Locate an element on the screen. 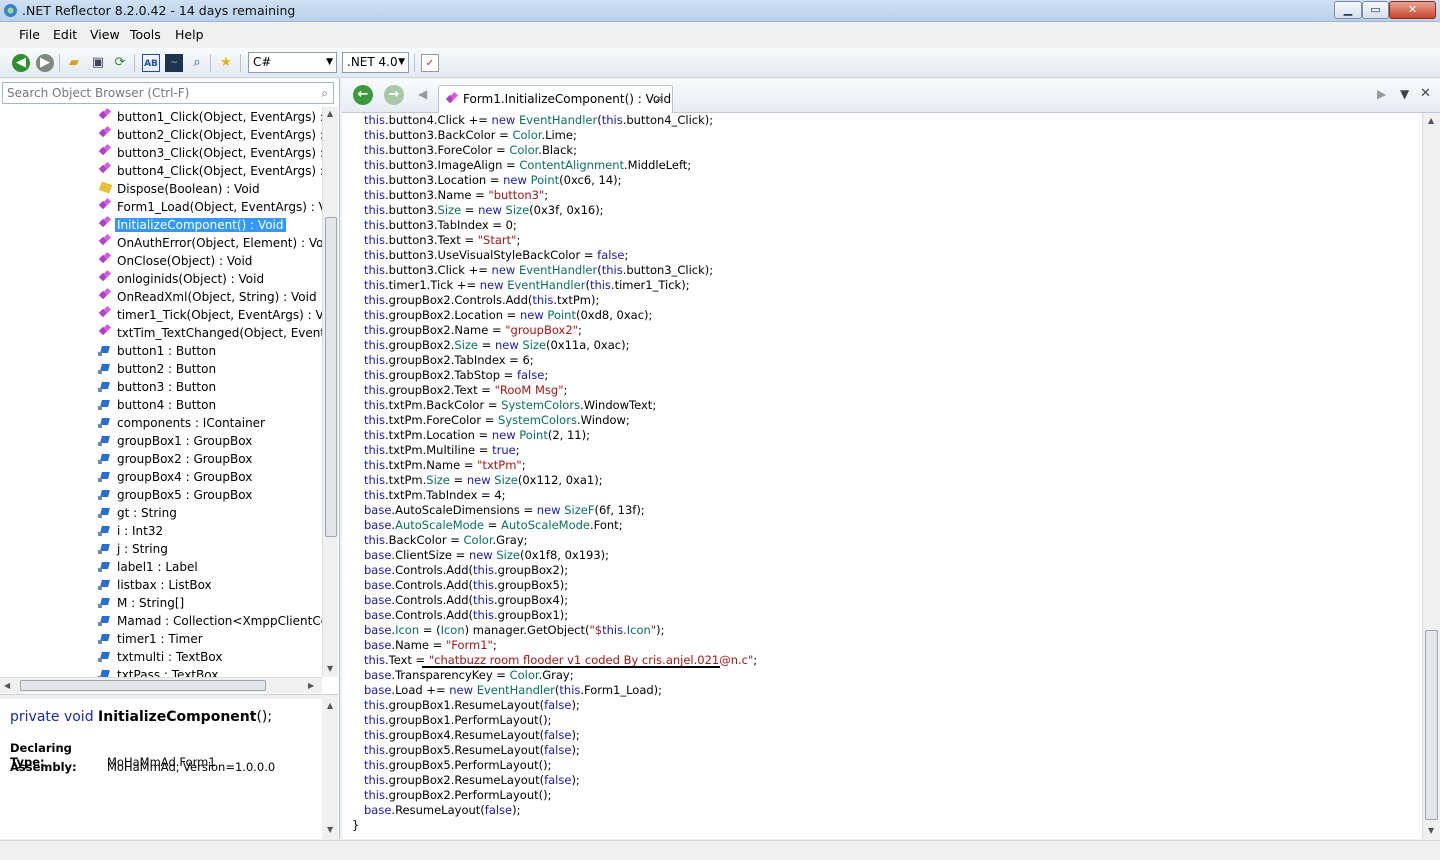 This screenshot has height=860, width=1440. toolbar-separator is located at coordinates (134, 63).